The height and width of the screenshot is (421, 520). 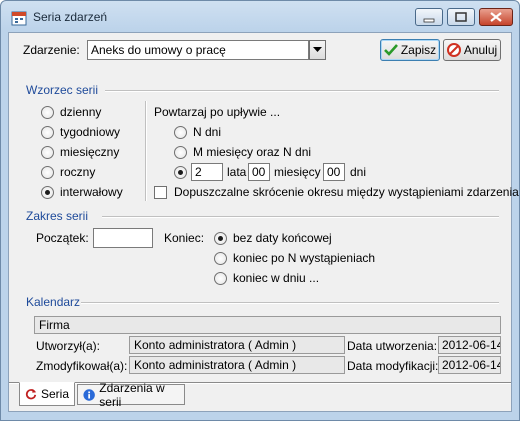 I want to click on radio-yearly, so click(x=47, y=172).